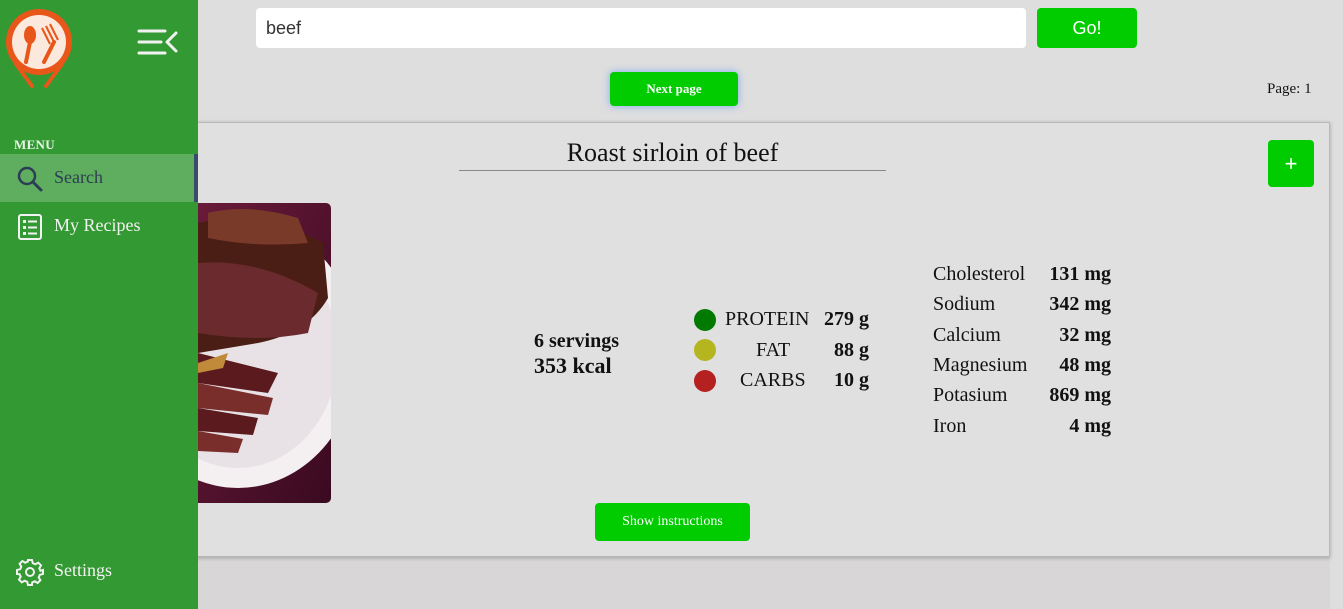  What do you see at coordinates (1080, 304) in the screenshot?
I see `mineral-value: 342 mg` at bounding box center [1080, 304].